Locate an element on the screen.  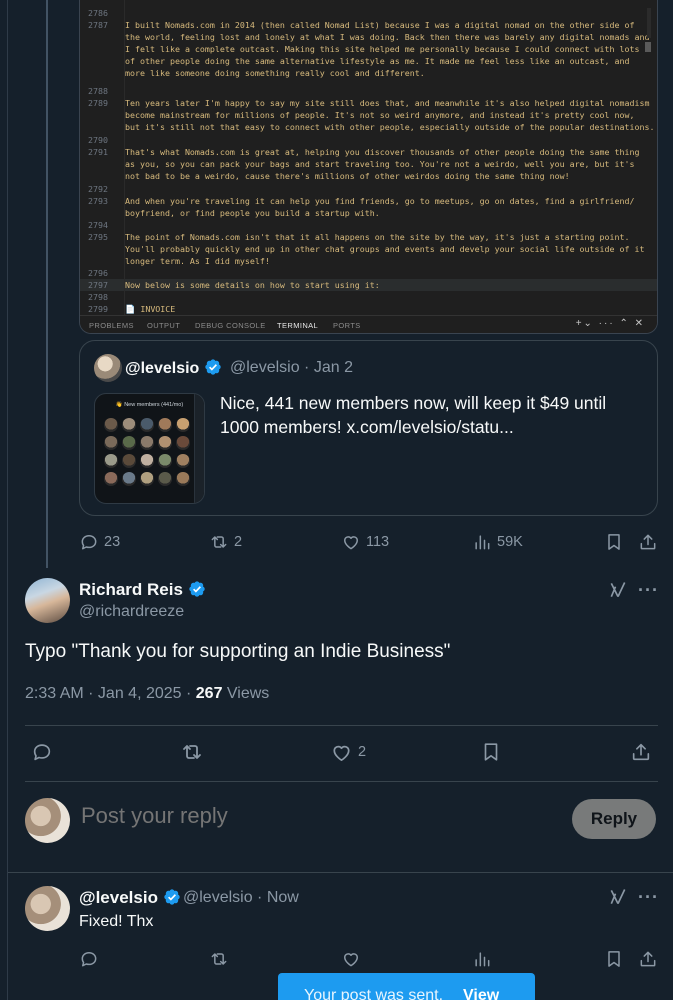
new-reply-actions-row is located at coordinates (336, 959).